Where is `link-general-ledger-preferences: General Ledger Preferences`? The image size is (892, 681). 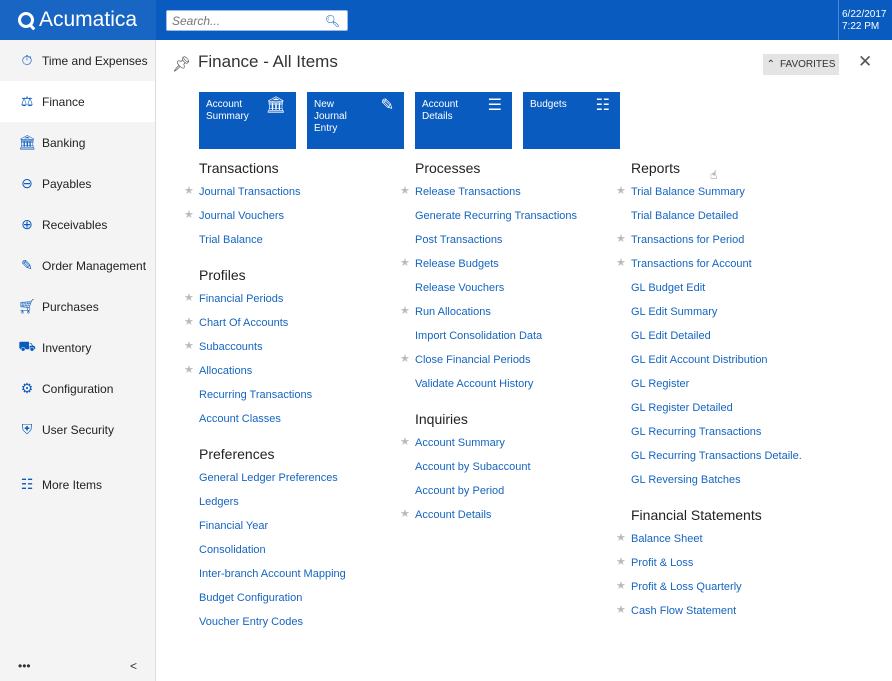 link-general-ledger-preferences: General Ledger Preferences is located at coordinates (272, 482).